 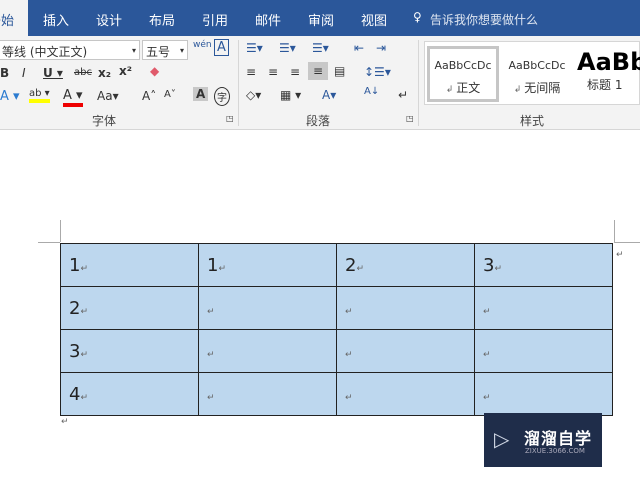 What do you see at coordinates (215, 19) in the screenshot?
I see `tab-references: 引用` at bounding box center [215, 19].